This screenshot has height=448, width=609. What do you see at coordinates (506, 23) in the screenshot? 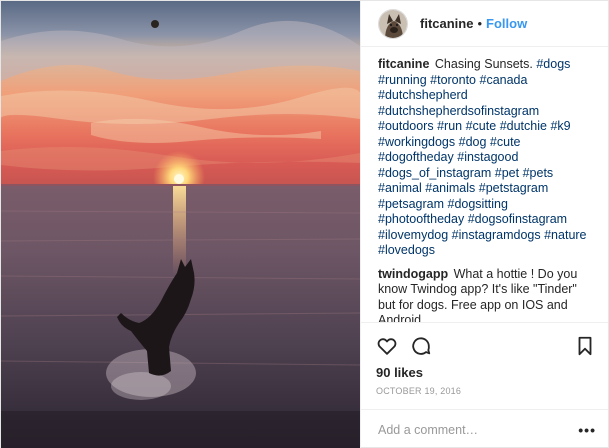
I see `follow-button: Follow` at bounding box center [506, 23].